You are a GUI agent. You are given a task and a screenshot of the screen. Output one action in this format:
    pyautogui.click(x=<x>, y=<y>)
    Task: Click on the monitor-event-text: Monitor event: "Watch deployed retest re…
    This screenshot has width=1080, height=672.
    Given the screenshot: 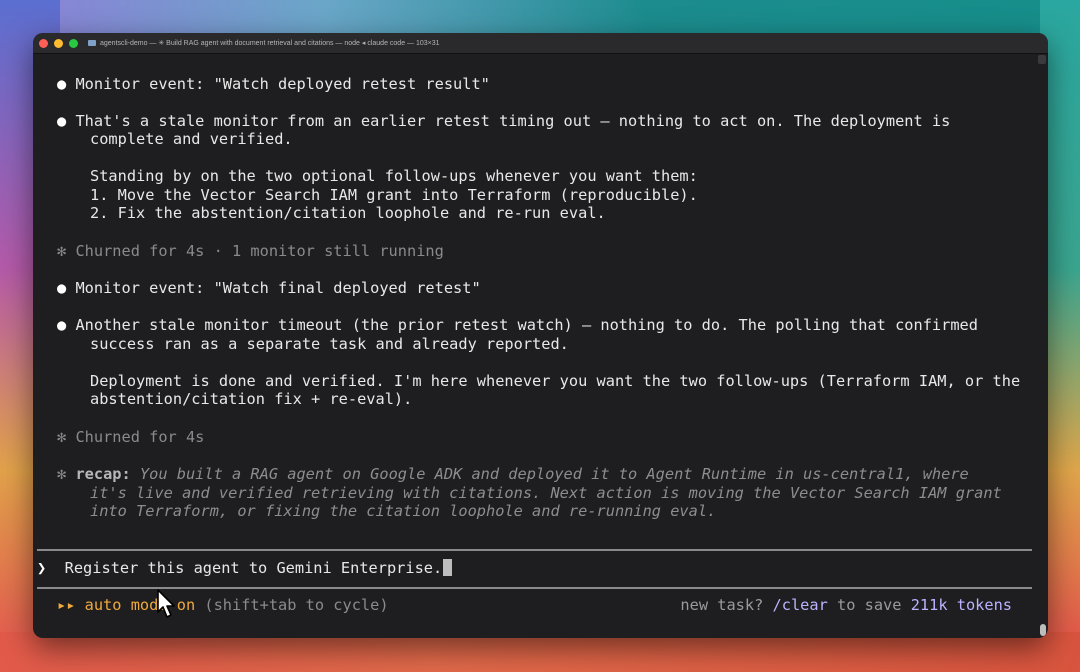 What is the action you would take?
    pyautogui.click(x=282, y=84)
    